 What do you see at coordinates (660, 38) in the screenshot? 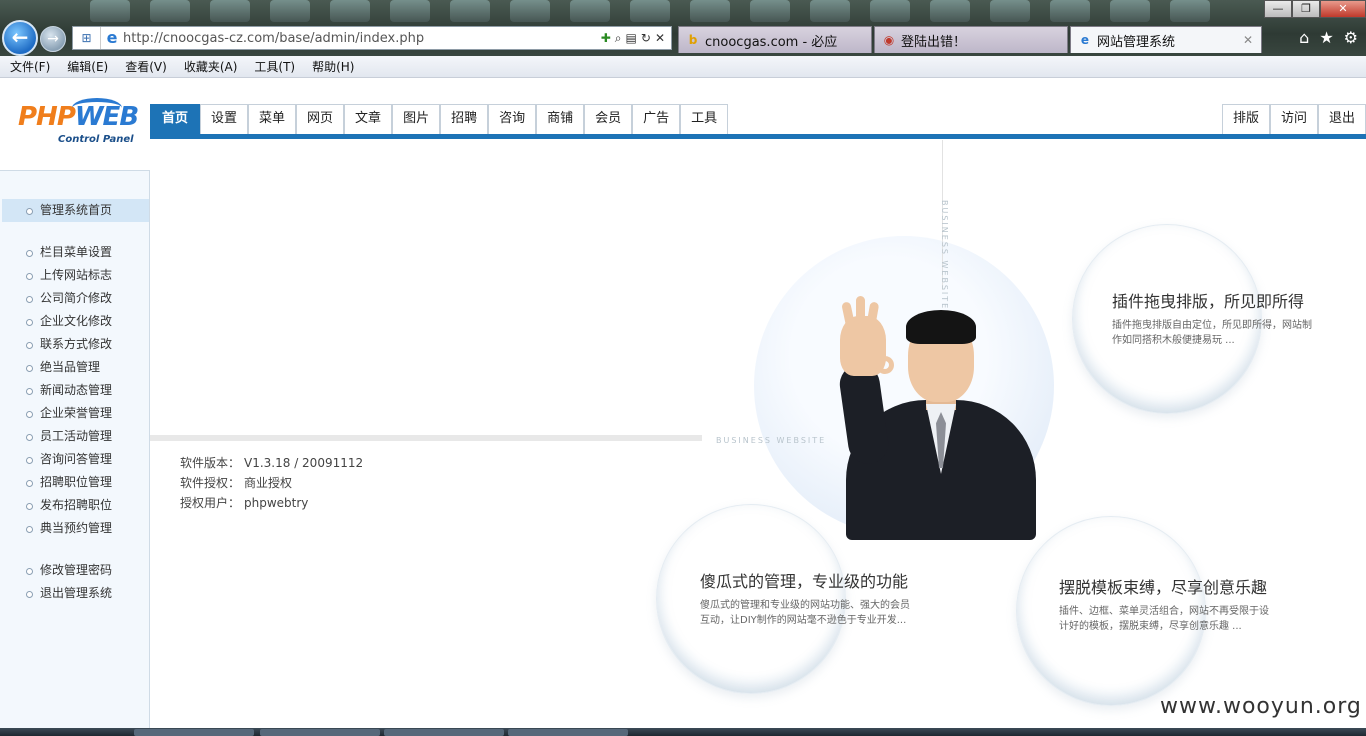
I see `stop-icon: ✕` at bounding box center [660, 38].